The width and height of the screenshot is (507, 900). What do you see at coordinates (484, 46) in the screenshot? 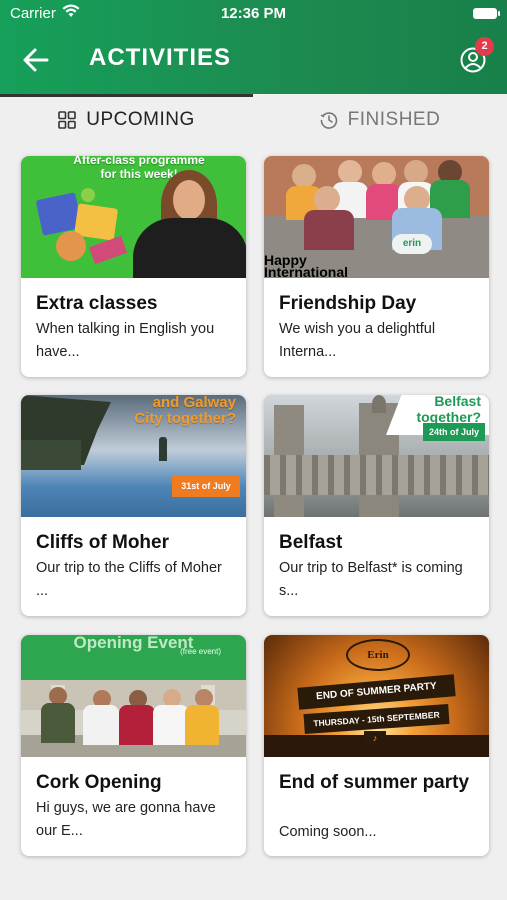
I see `notification-badge: 2` at bounding box center [484, 46].